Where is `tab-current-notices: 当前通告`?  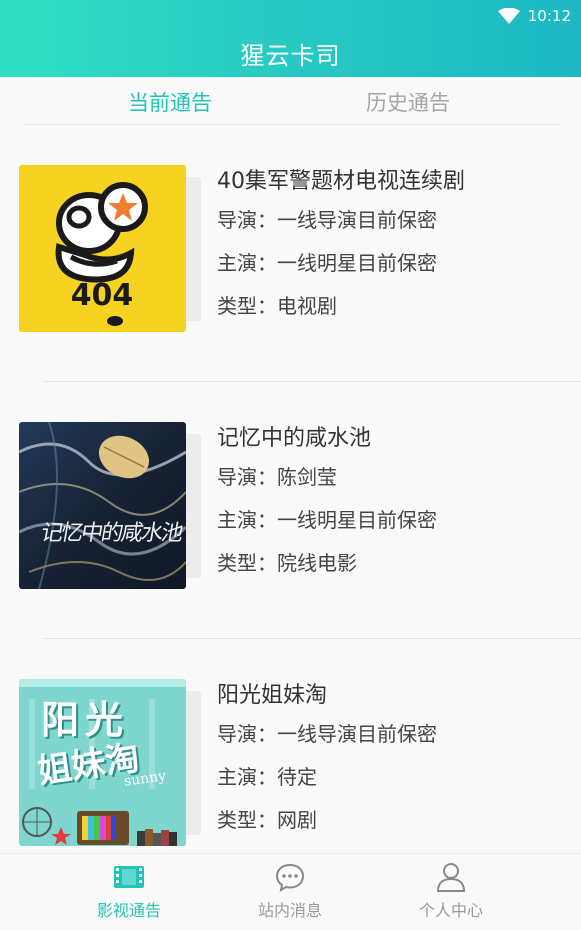
tab-current-notices: 当前通告 is located at coordinates (170, 102).